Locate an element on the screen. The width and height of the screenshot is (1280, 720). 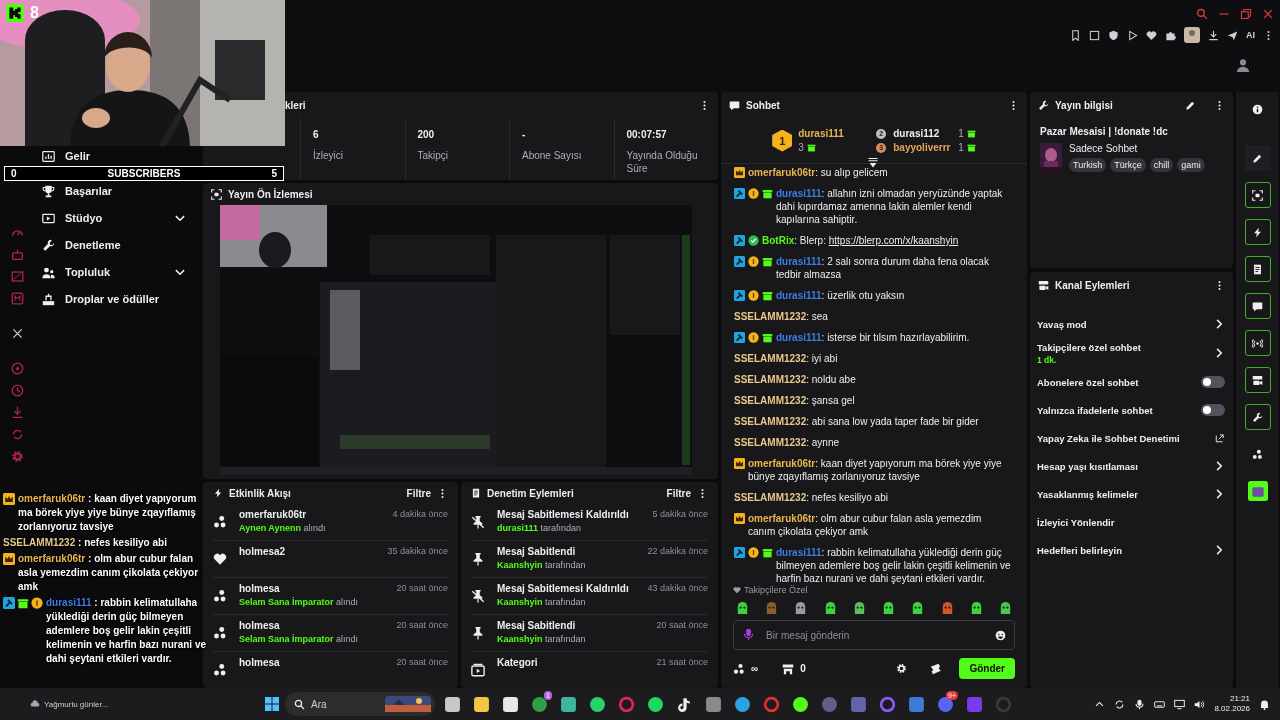
dots-icon is located at coordinates (739, 668).